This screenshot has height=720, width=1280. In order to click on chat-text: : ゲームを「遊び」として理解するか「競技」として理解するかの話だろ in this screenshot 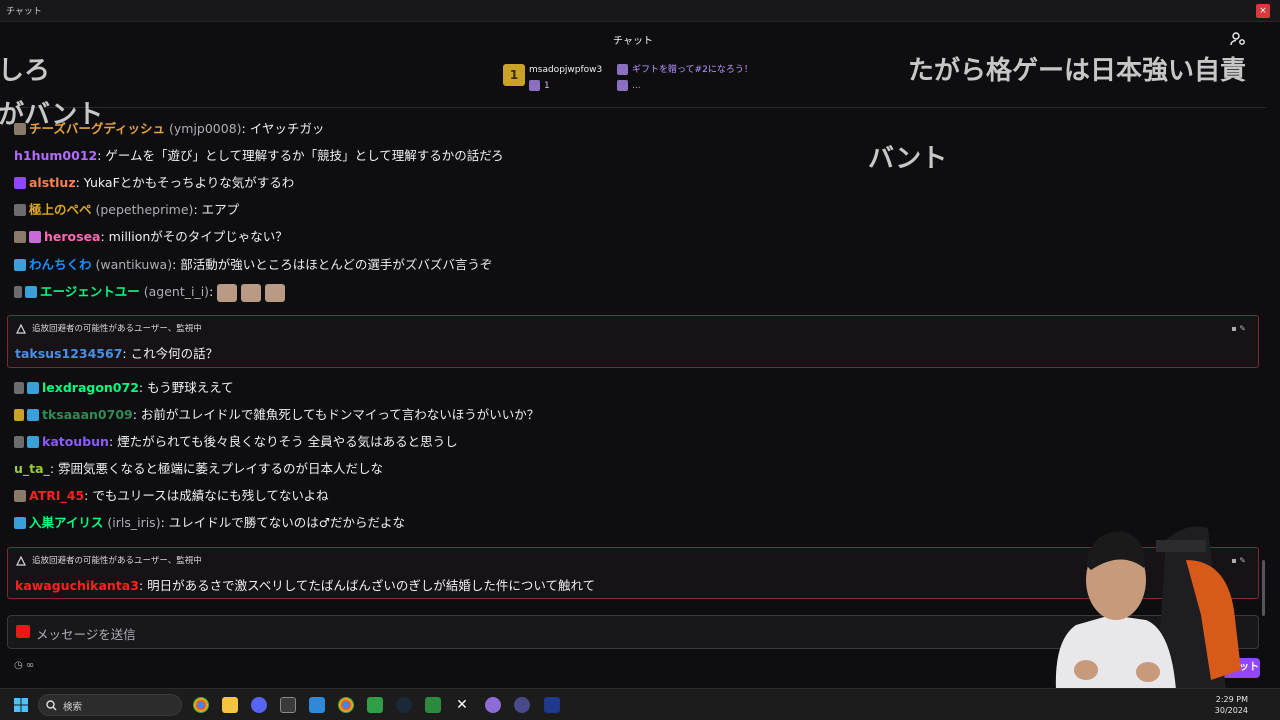, I will do `click(300, 155)`.